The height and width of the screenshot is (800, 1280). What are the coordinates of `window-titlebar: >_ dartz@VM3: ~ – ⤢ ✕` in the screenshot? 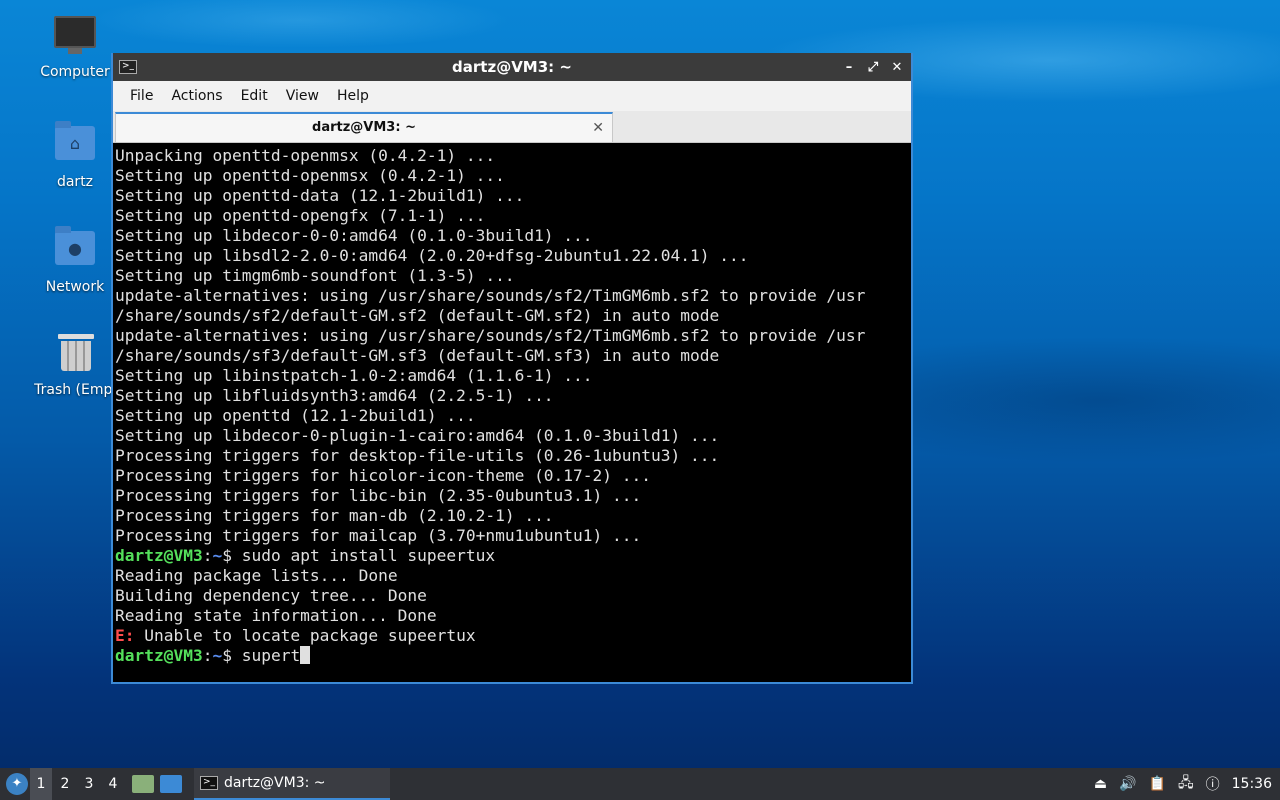 It's located at (512, 67).